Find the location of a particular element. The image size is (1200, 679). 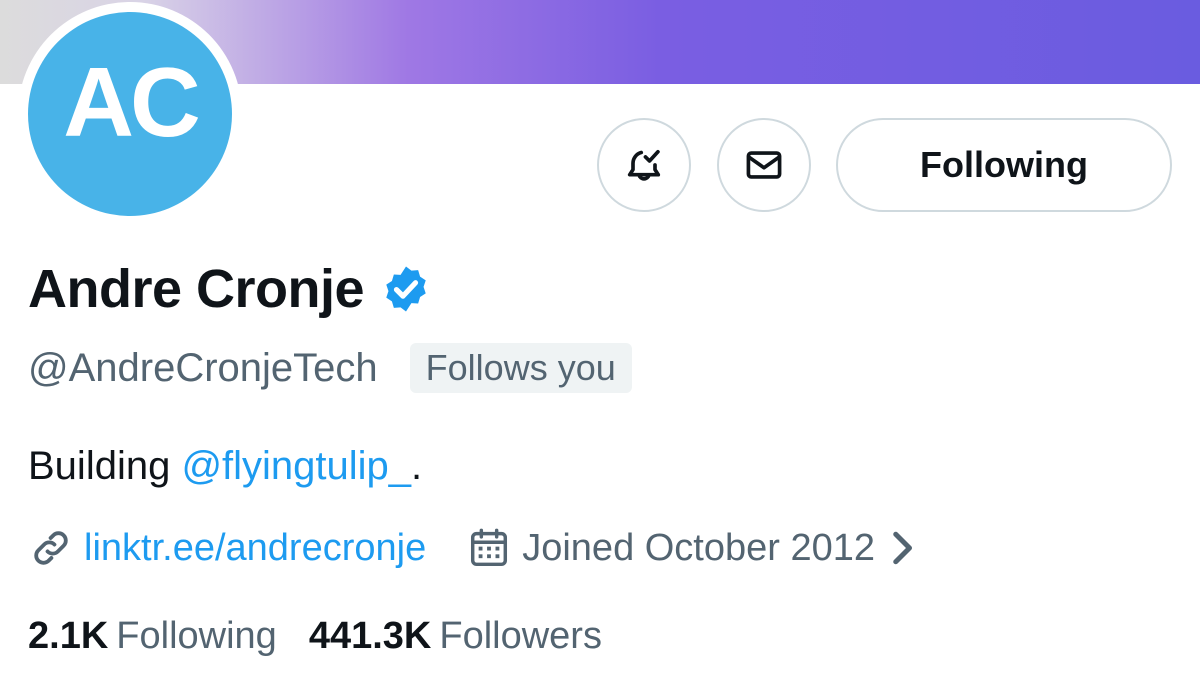

message-button is located at coordinates (764, 165).